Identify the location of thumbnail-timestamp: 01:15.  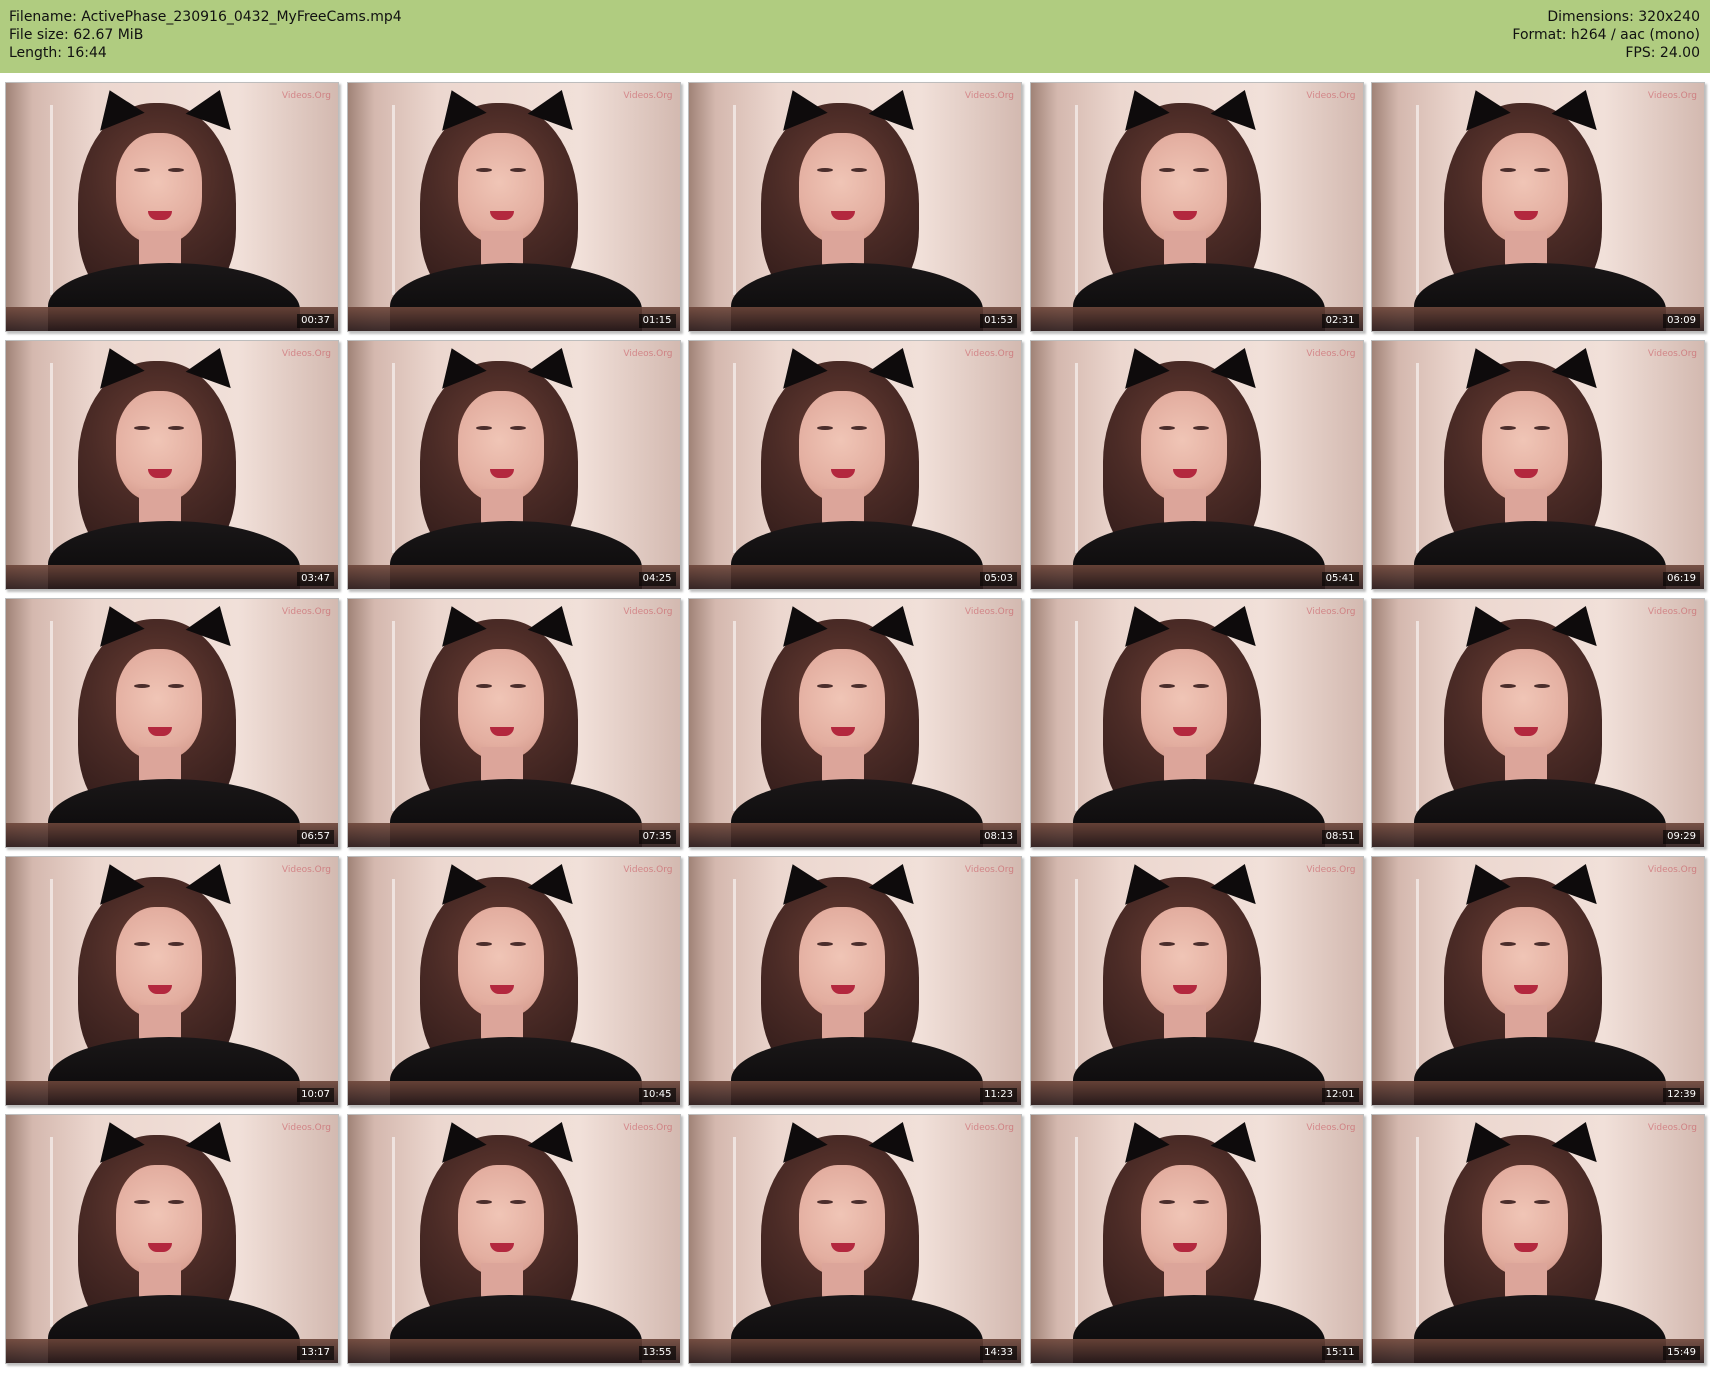
(657, 321).